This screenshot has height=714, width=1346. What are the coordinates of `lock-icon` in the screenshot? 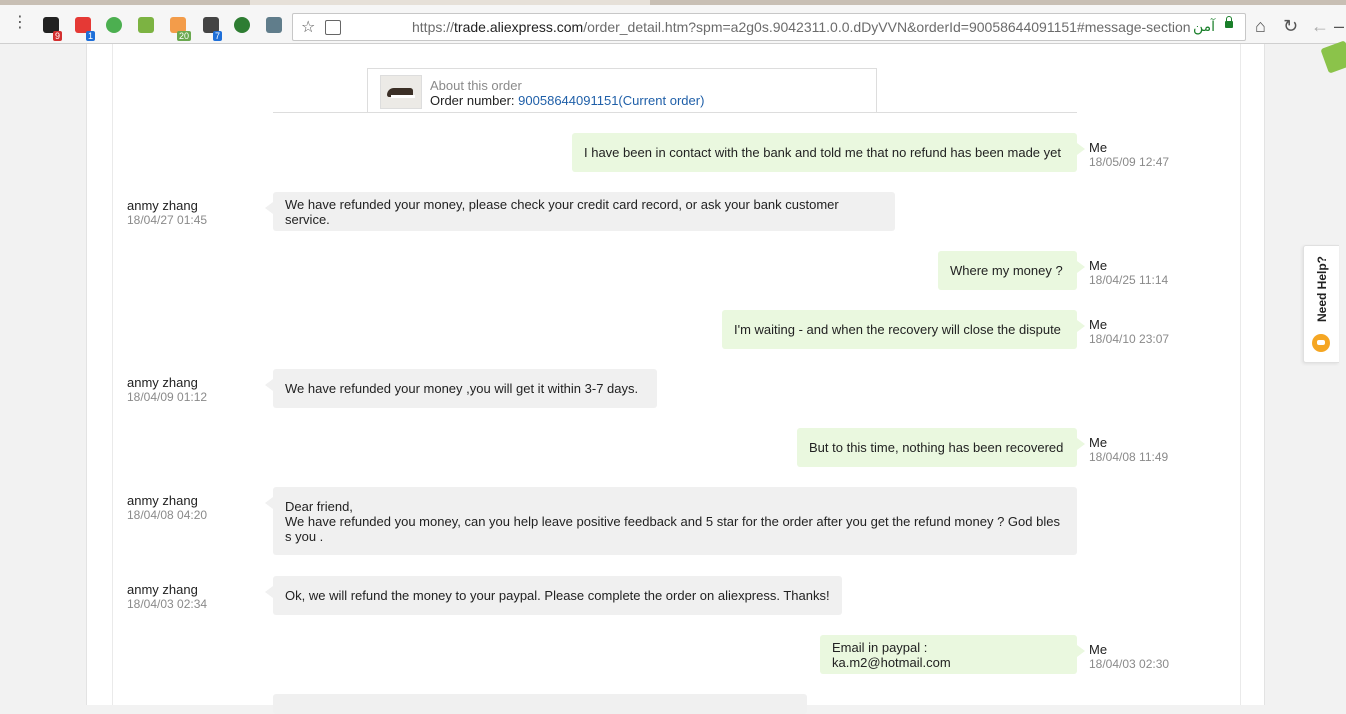 It's located at (1229, 22).